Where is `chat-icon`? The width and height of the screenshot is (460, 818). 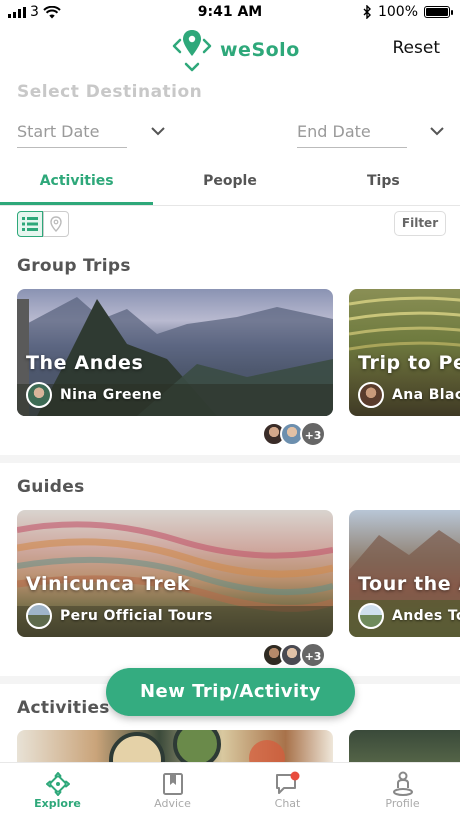
chat-icon is located at coordinates (288, 784).